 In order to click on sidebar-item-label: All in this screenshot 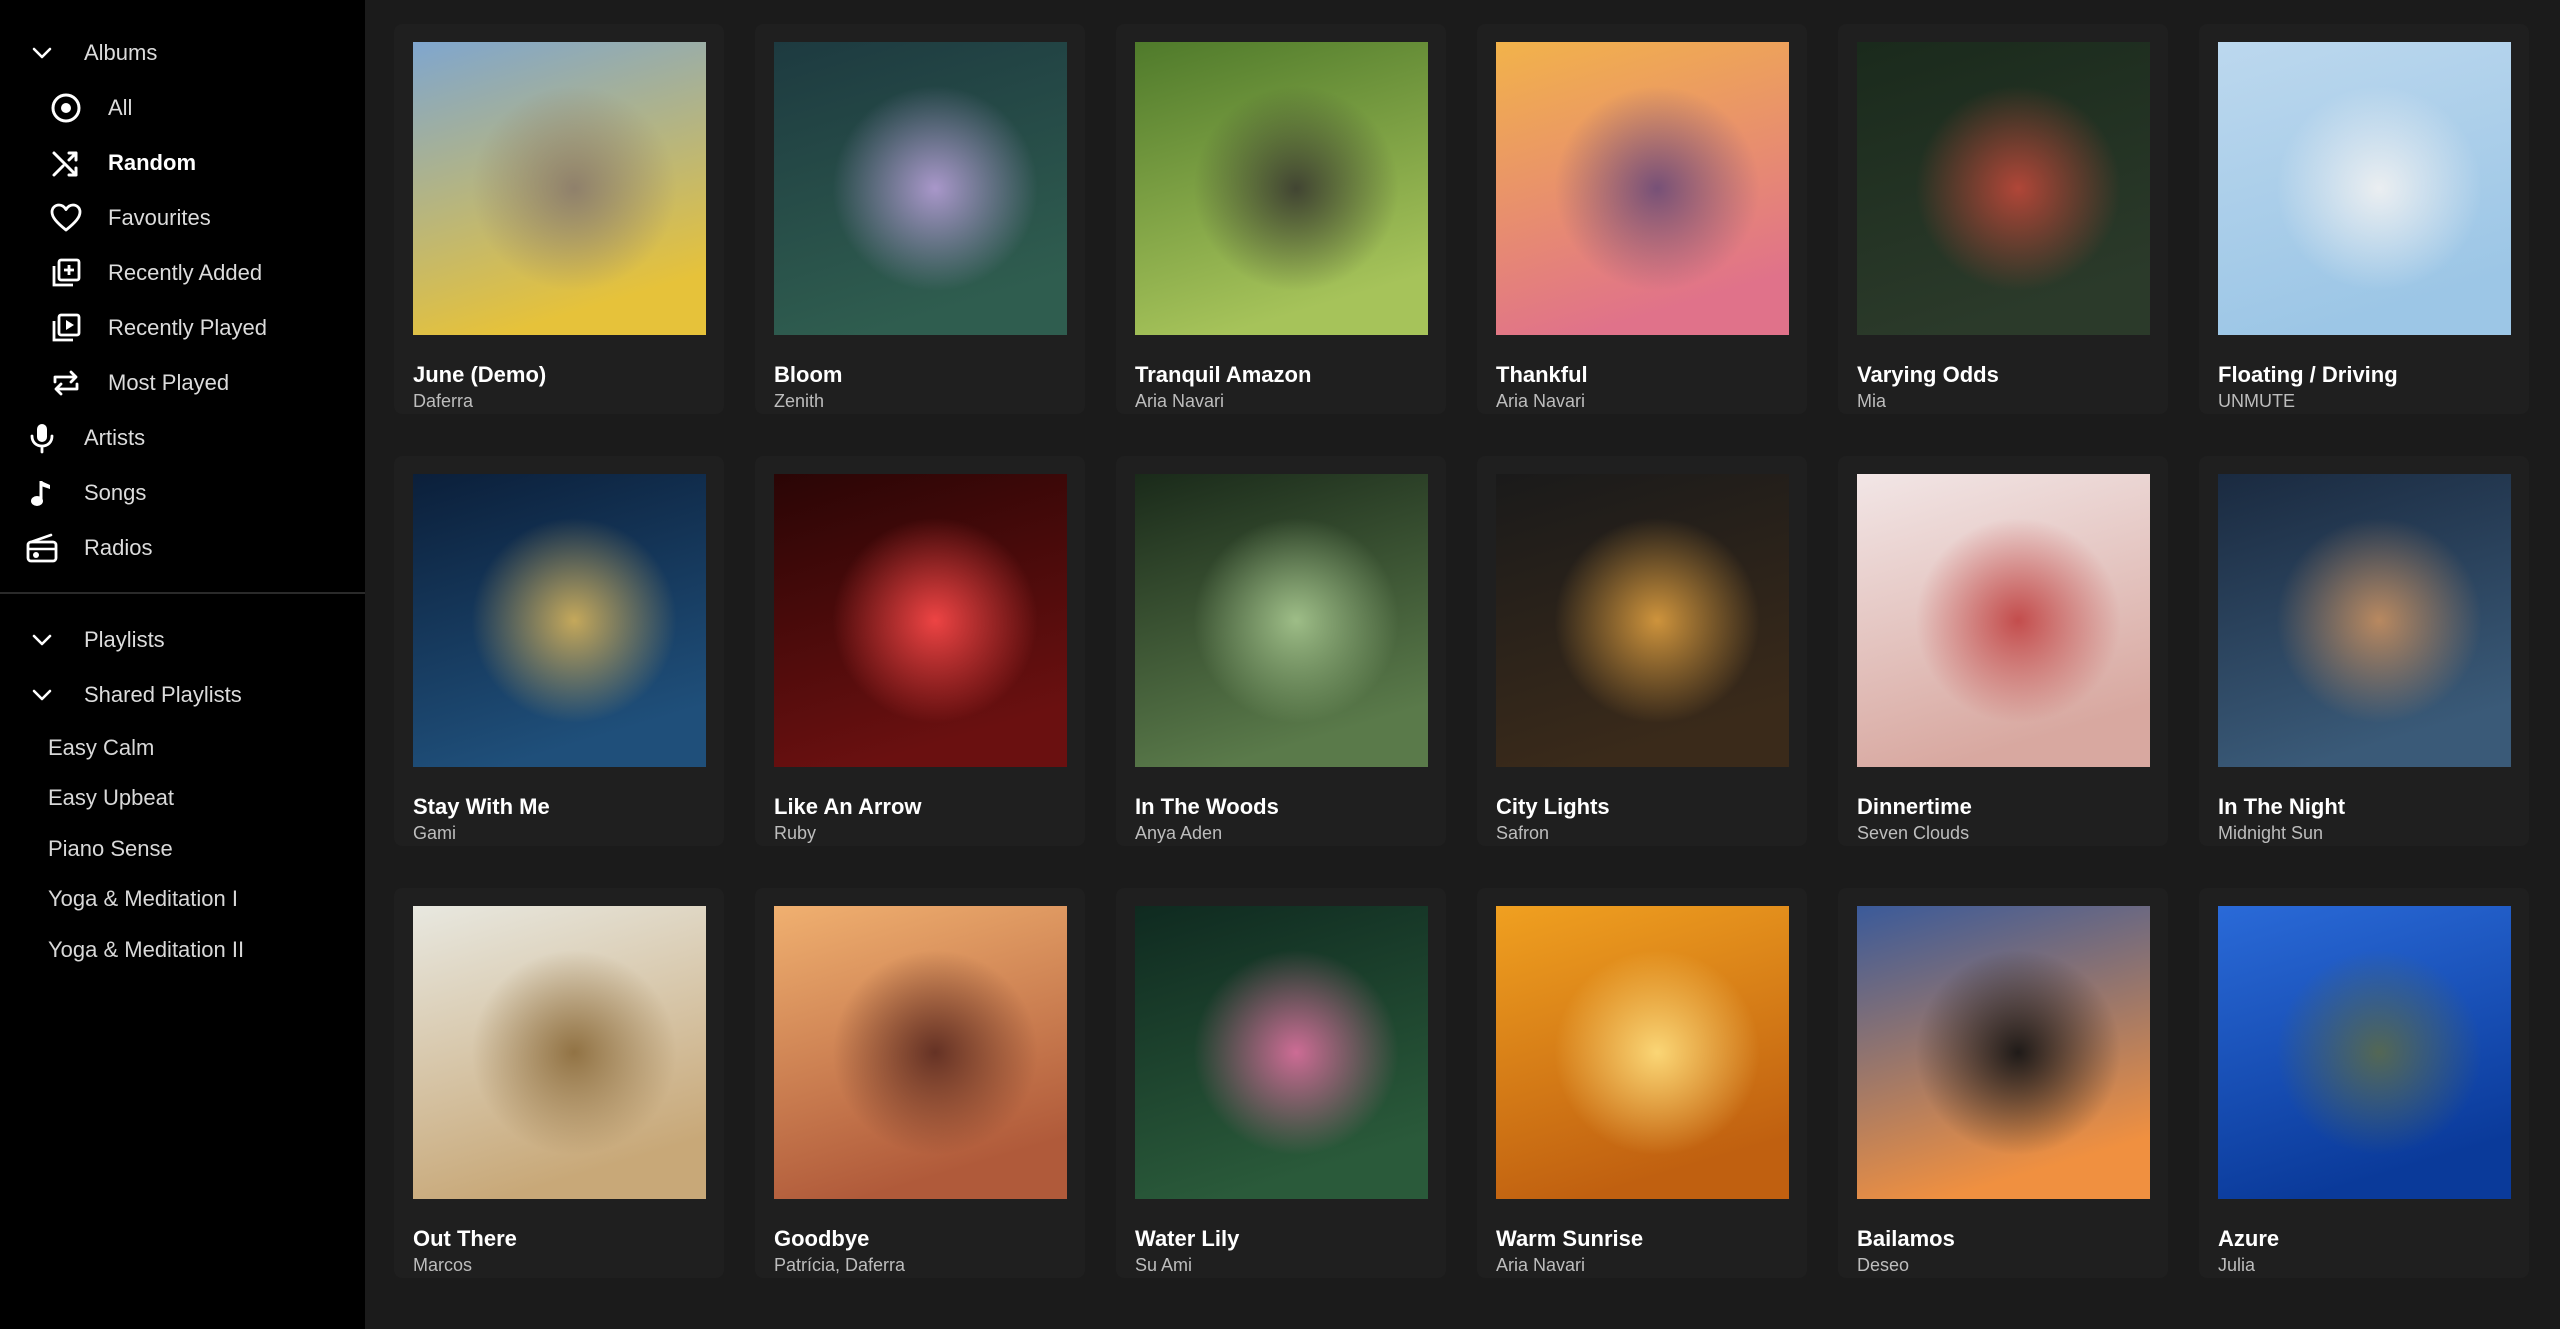, I will do `click(120, 107)`.